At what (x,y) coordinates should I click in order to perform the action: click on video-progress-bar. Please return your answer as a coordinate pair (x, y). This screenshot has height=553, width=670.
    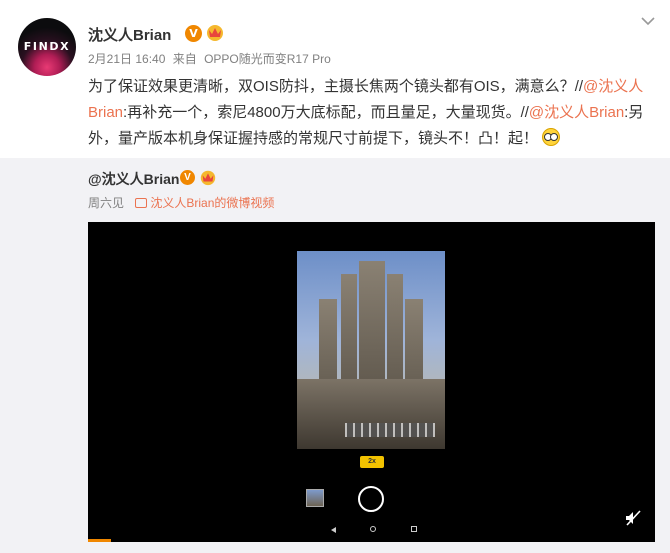
    Looking at the image, I should click on (99, 540).